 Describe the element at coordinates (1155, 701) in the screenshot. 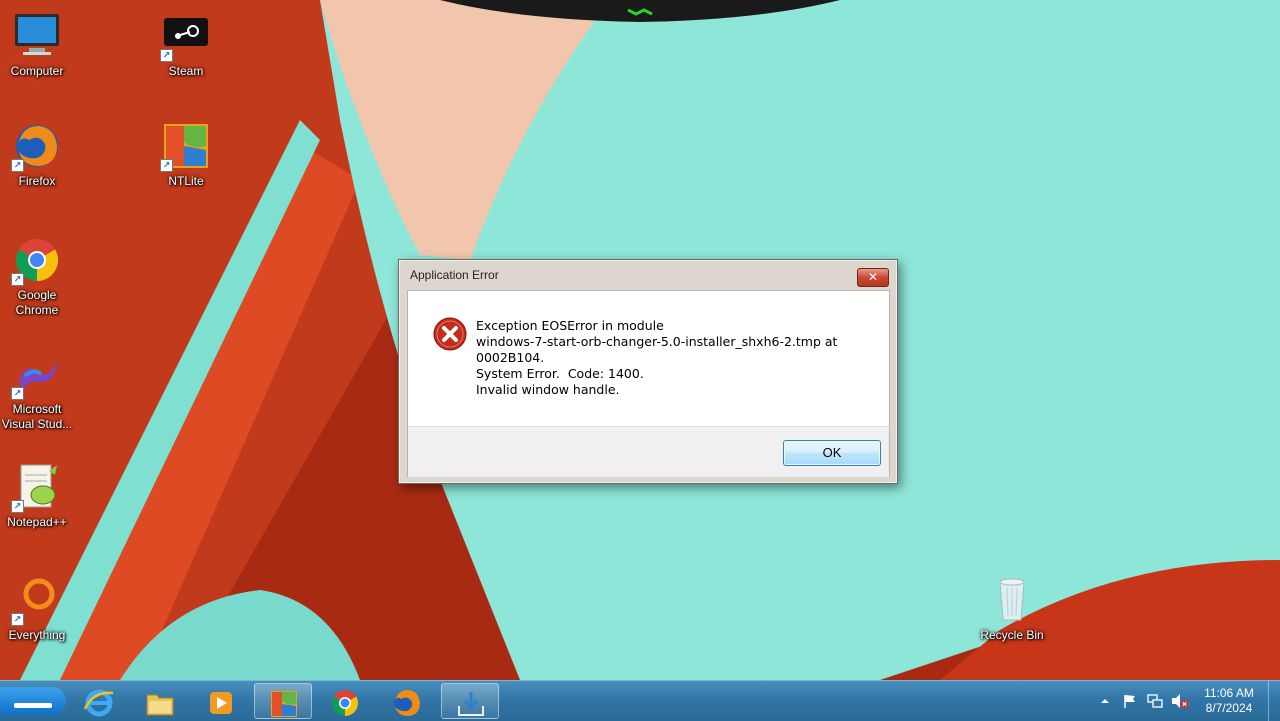

I see `network-icon` at that location.